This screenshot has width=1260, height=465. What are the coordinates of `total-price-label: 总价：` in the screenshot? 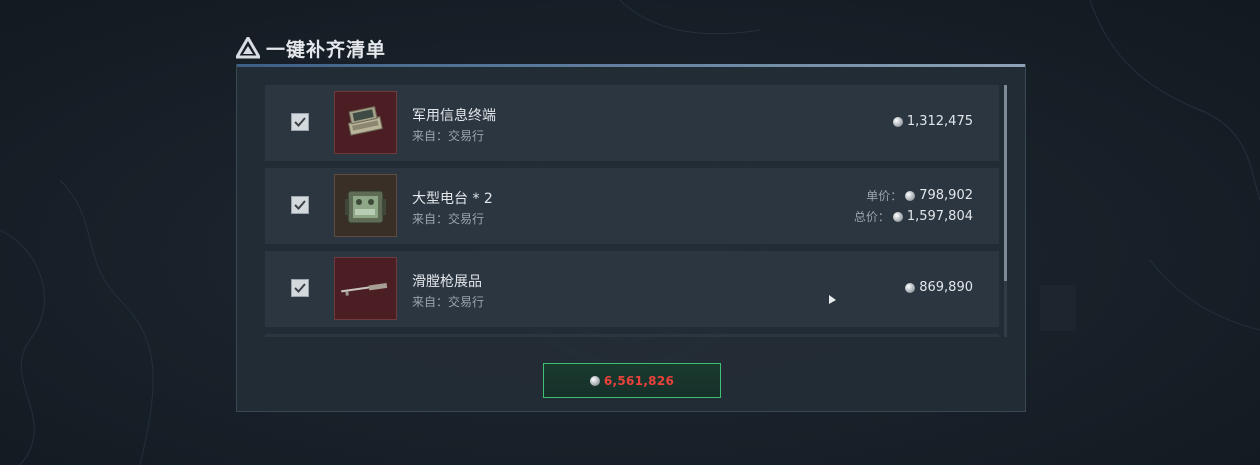 It's located at (871, 217).